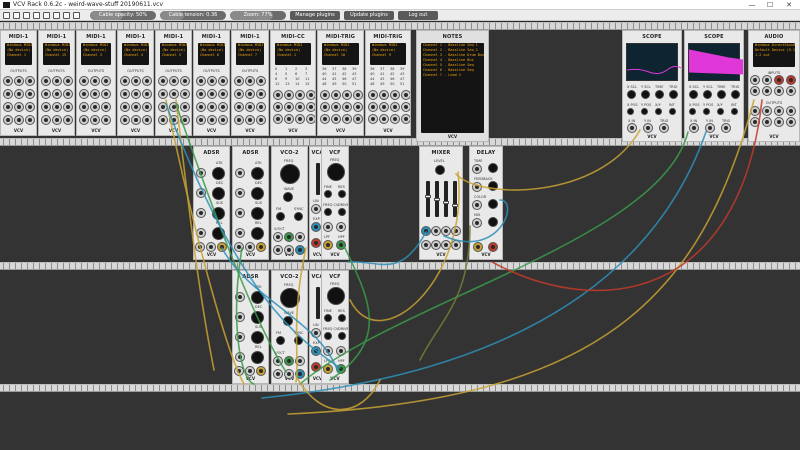 The image size is (800, 450). What do you see at coordinates (441, 203) in the screenshot?
I see `mixer-module: MIXER VCV LEVEL` at bounding box center [441, 203].